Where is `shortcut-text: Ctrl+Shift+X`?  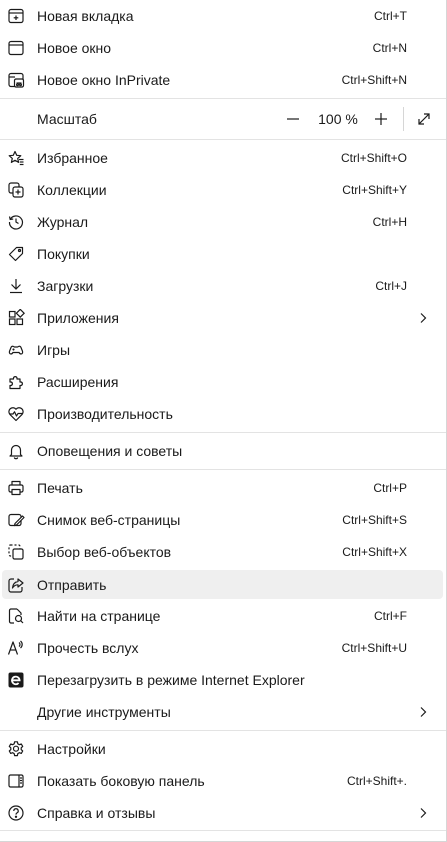 shortcut-text: Ctrl+Shift+X is located at coordinates (374, 552).